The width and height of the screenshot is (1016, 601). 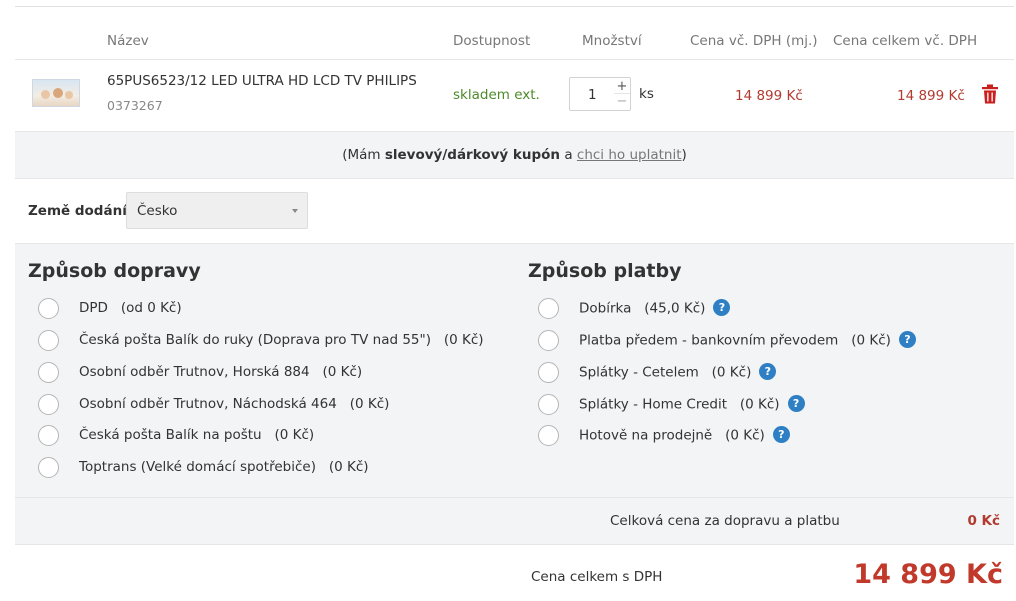 What do you see at coordinates (363, 155) in the screenshot?
I see `coupon-text: (Mám` at bounding box center [363, 155].